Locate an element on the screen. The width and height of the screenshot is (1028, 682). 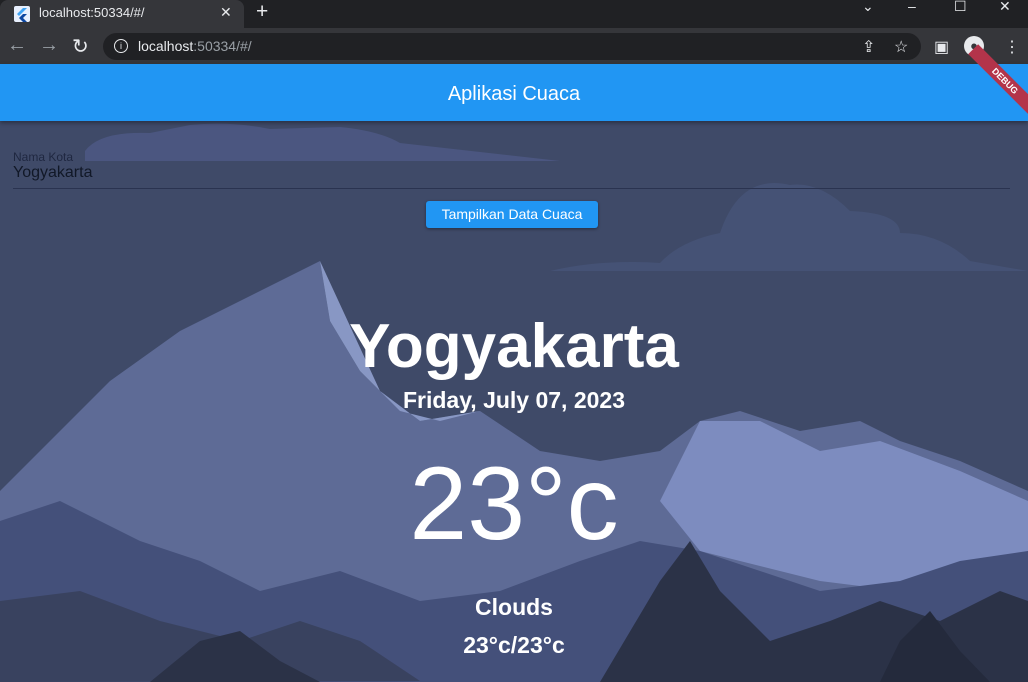
reload-icon: ↻ is located at coordinates (80, 46).